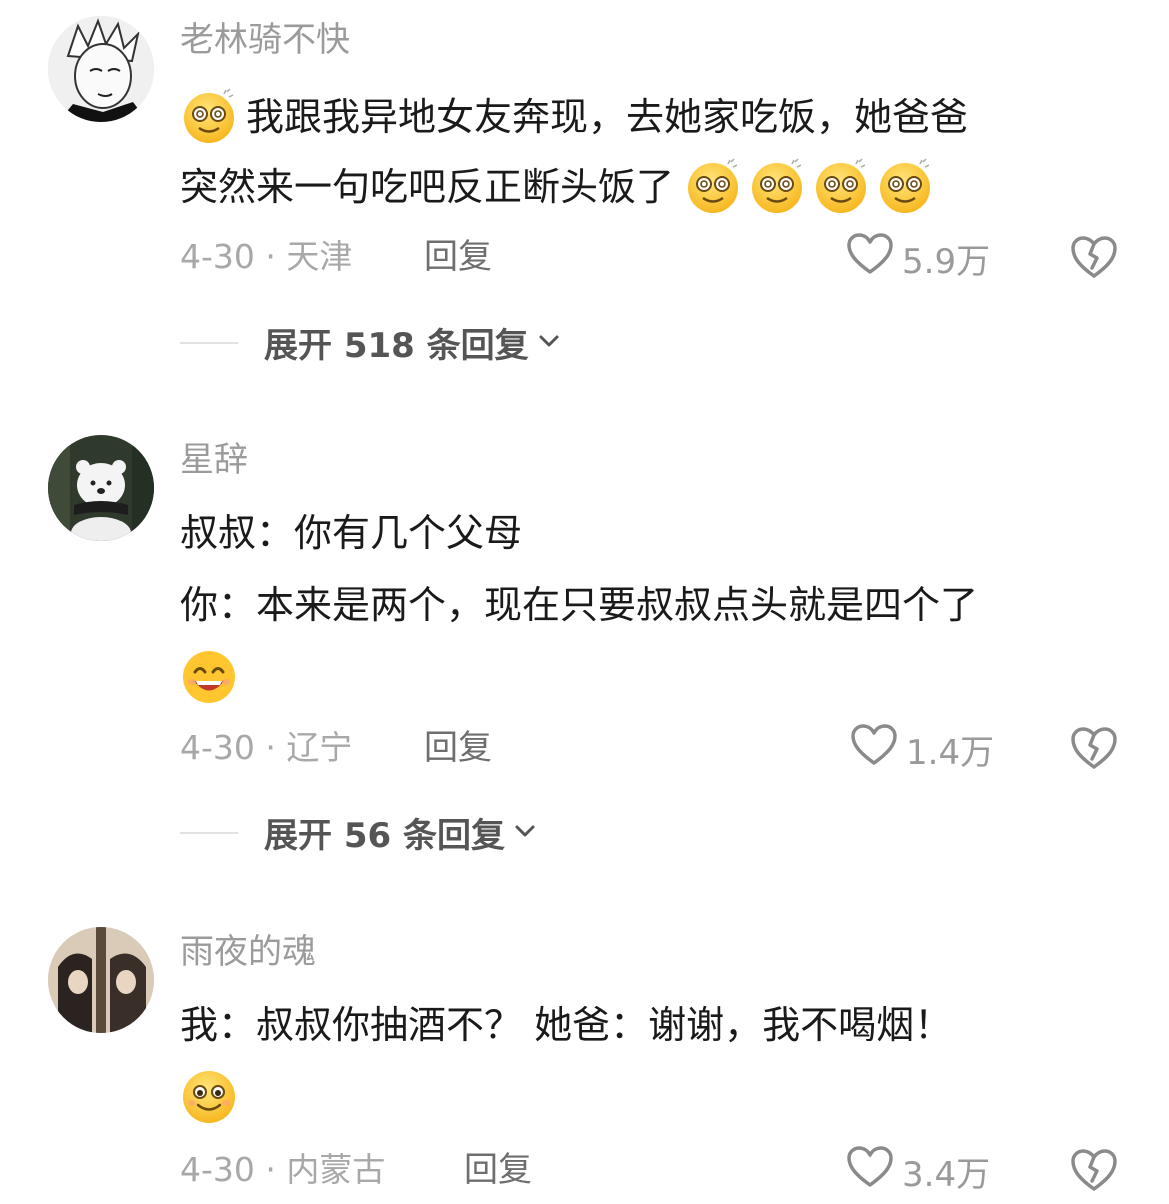 The image size is (1169, 1204). I want to click on comment-text: 我跟我异地女友奔现，去她家吃饭，她爸爸, so click(607, 117).